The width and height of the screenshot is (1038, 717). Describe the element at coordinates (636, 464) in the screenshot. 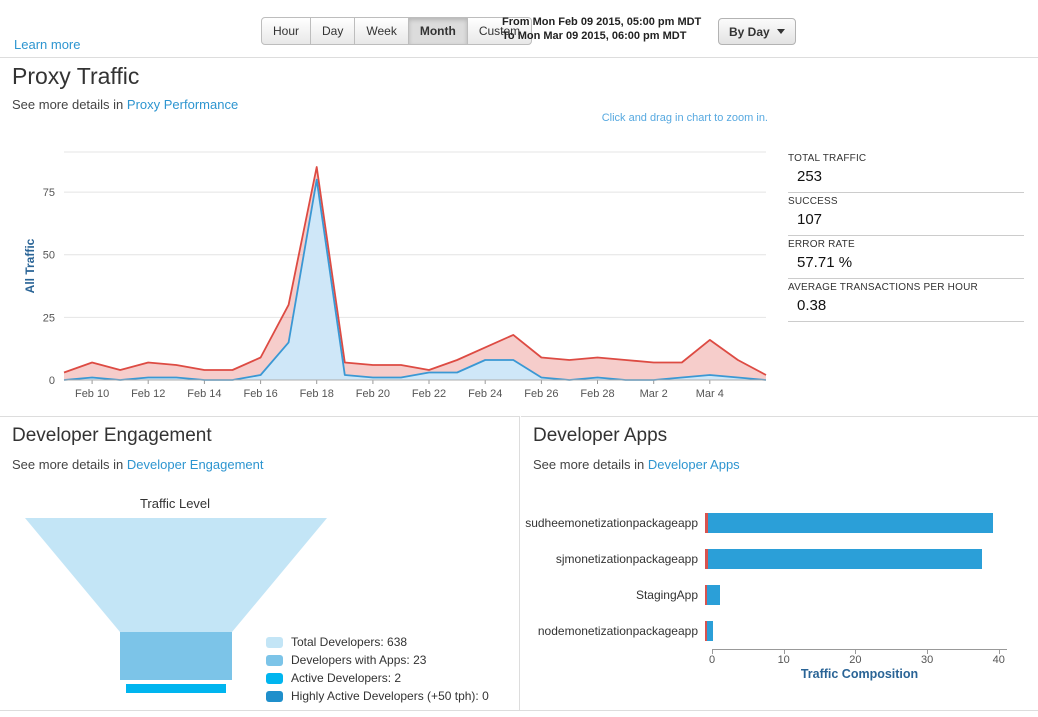

I see `developer-apps-subtitle: See more details in Developer Apps` at that location.